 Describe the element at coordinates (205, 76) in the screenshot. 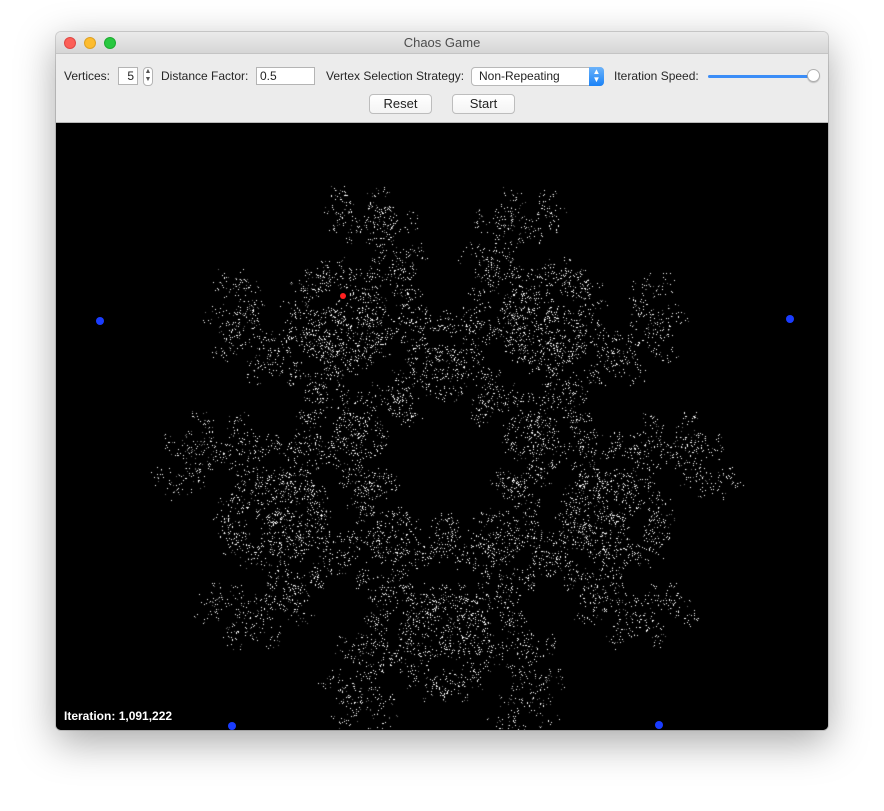

I see `distance-factor-label: Distance Factor:` at that location.